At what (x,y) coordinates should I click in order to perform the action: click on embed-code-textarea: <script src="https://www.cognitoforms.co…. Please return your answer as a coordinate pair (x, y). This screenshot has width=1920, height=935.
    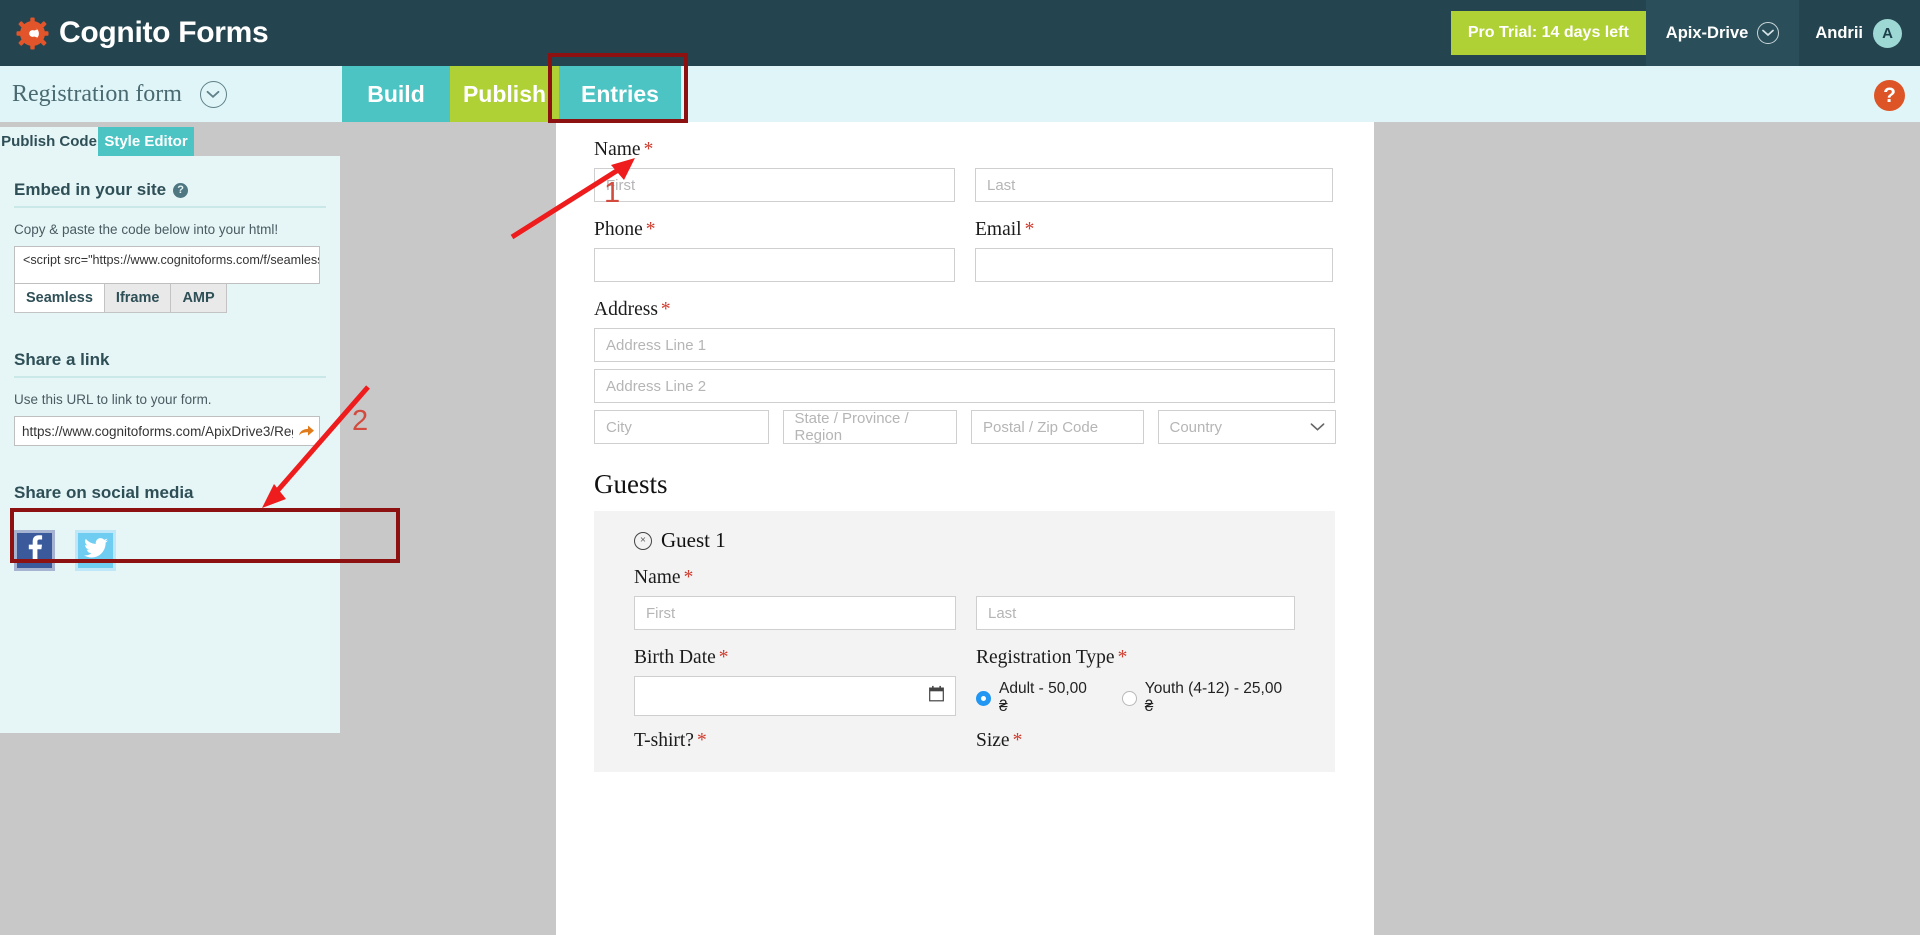
    Looking at the image, I should click on (167, 265).